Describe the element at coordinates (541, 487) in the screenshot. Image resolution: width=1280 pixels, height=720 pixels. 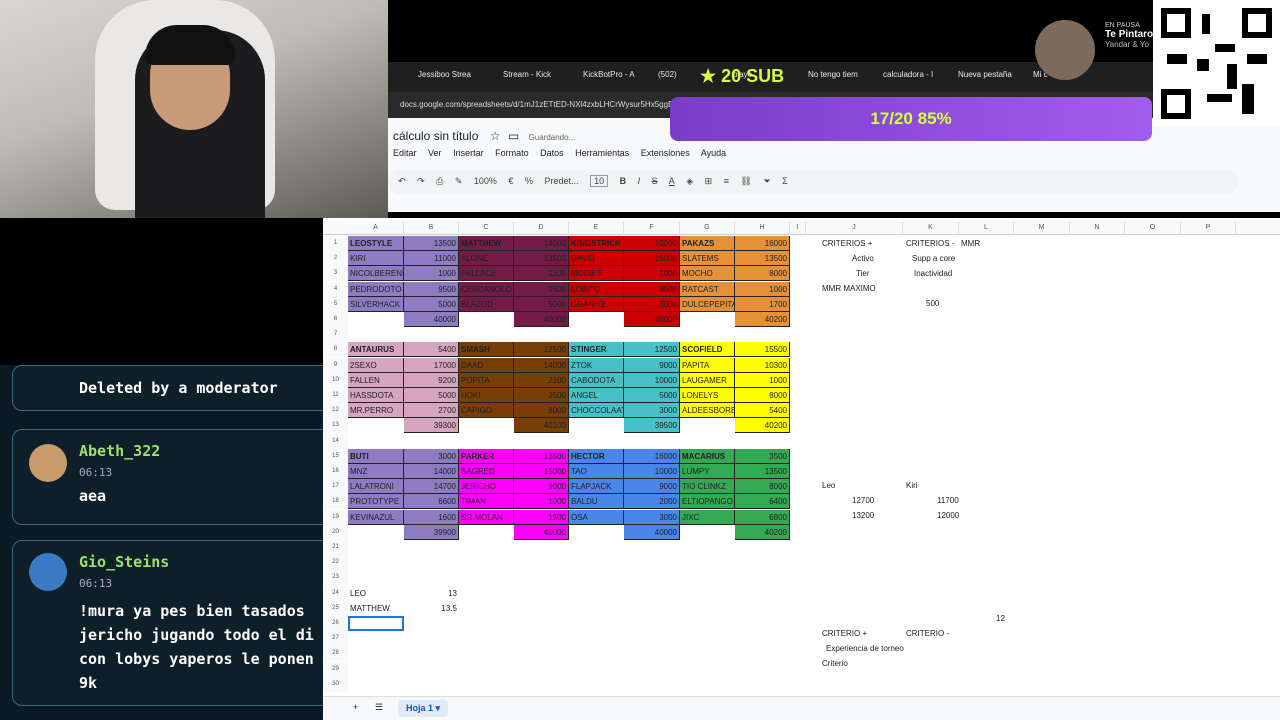
I see `cell: 9000` at that location.